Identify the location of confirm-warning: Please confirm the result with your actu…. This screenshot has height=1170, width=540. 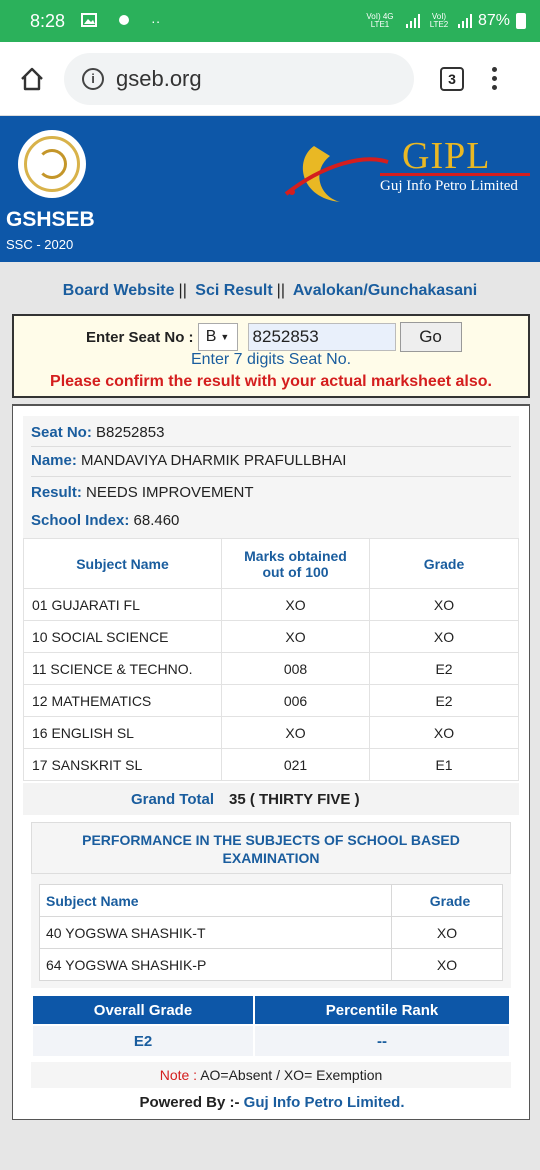
(271, 381).